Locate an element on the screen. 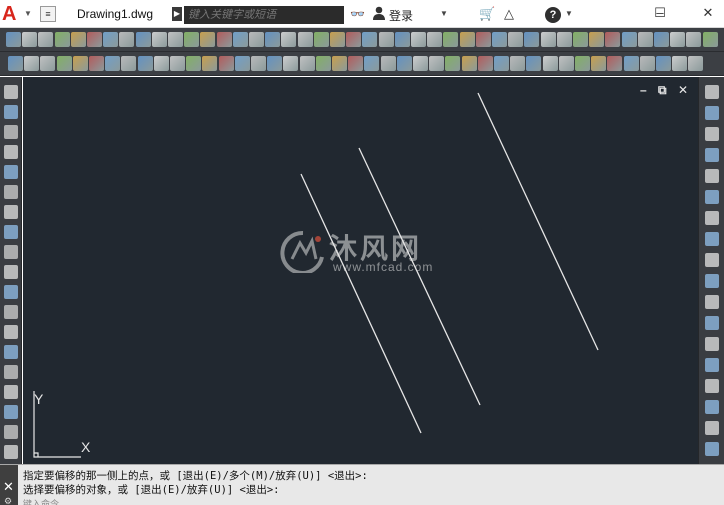 This screenshot has width=724, height=505. light-icon is located at coordinates (580, 39).